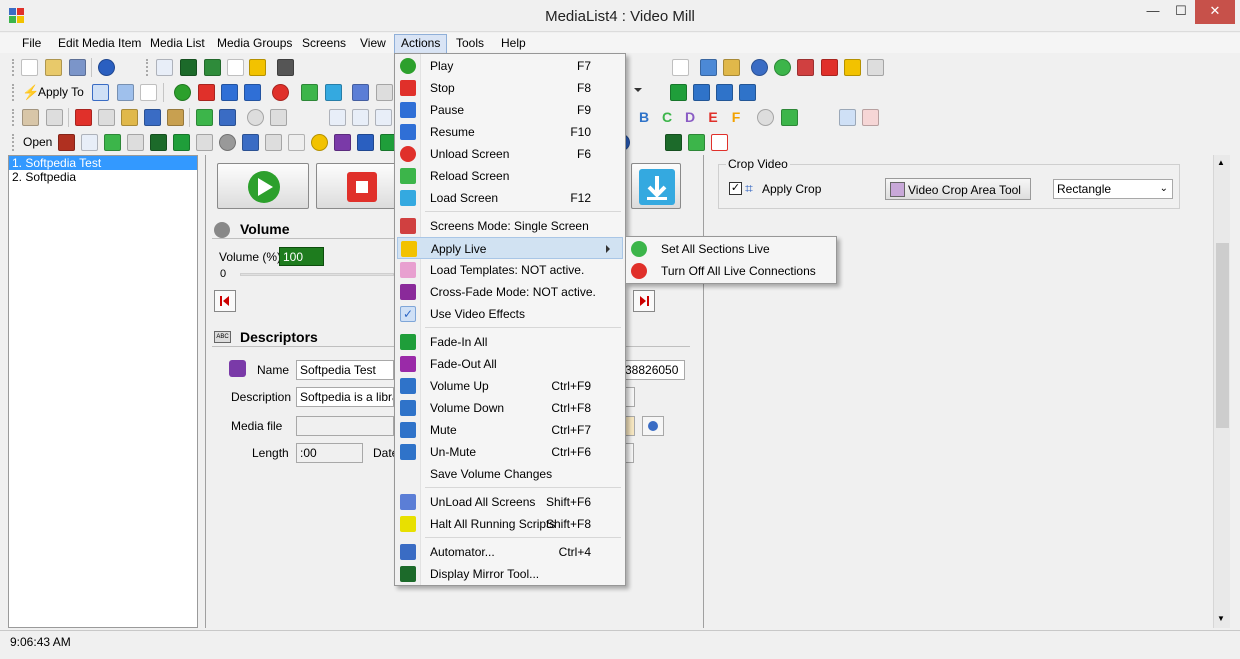  I want to click on menu-item-unload-screen: Unload Screen F6, so click(510, 154).